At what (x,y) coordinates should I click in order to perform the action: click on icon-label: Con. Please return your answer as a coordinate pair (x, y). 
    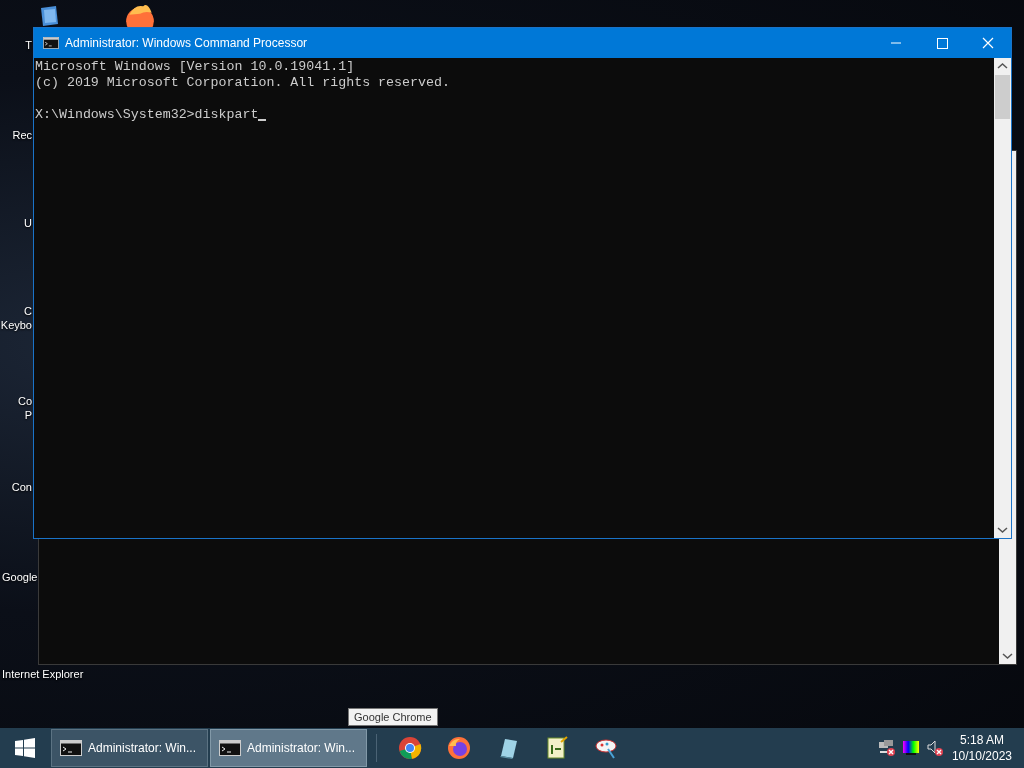
    Looking at the image, I should click on (21, 487).